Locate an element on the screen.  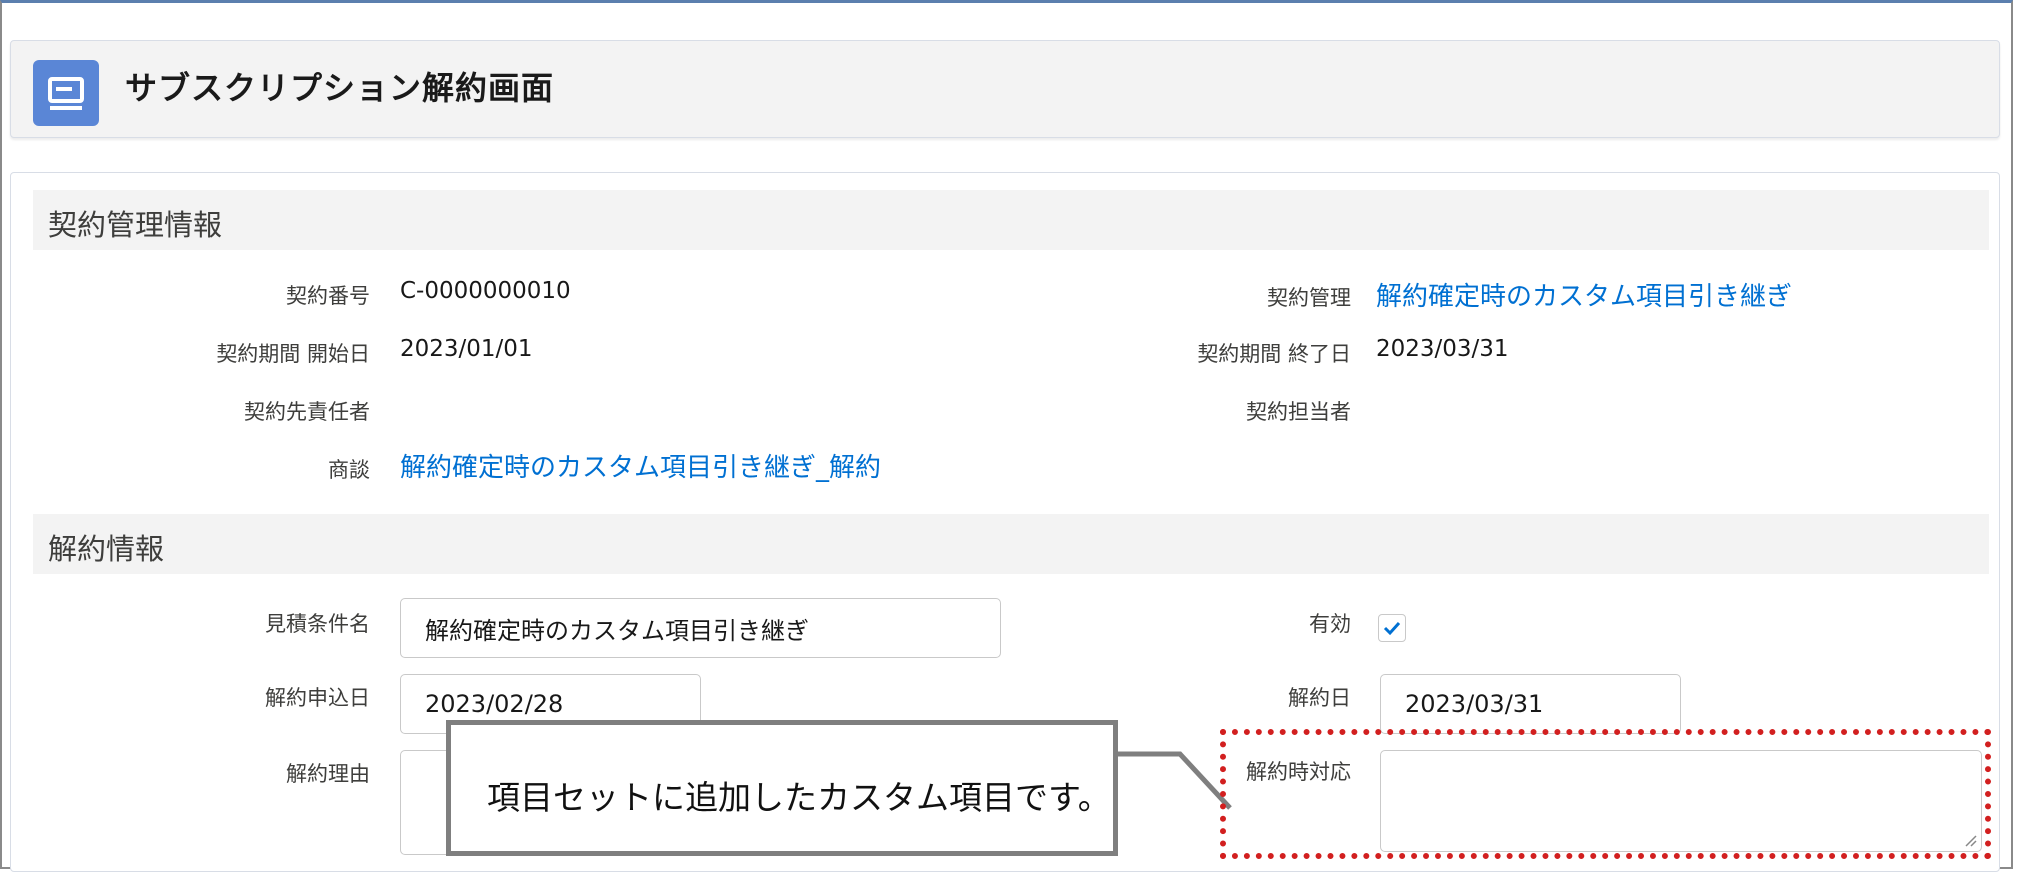
highlight-box is located at coordinates (1605, 794).